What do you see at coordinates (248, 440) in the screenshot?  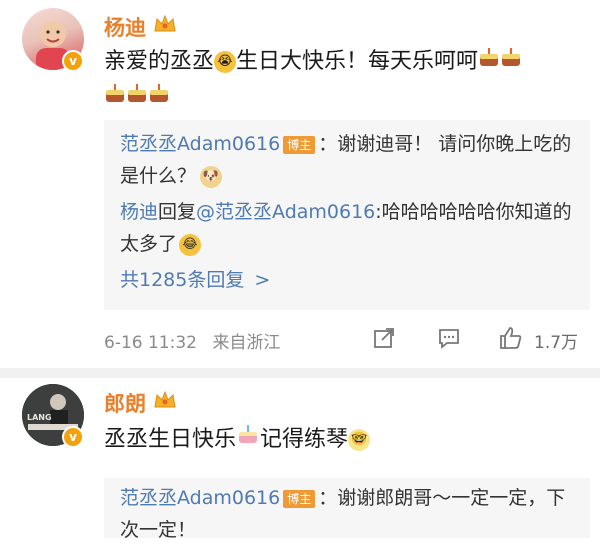 I see `birthday-cake-emoji` at bounding box center [248, 440].